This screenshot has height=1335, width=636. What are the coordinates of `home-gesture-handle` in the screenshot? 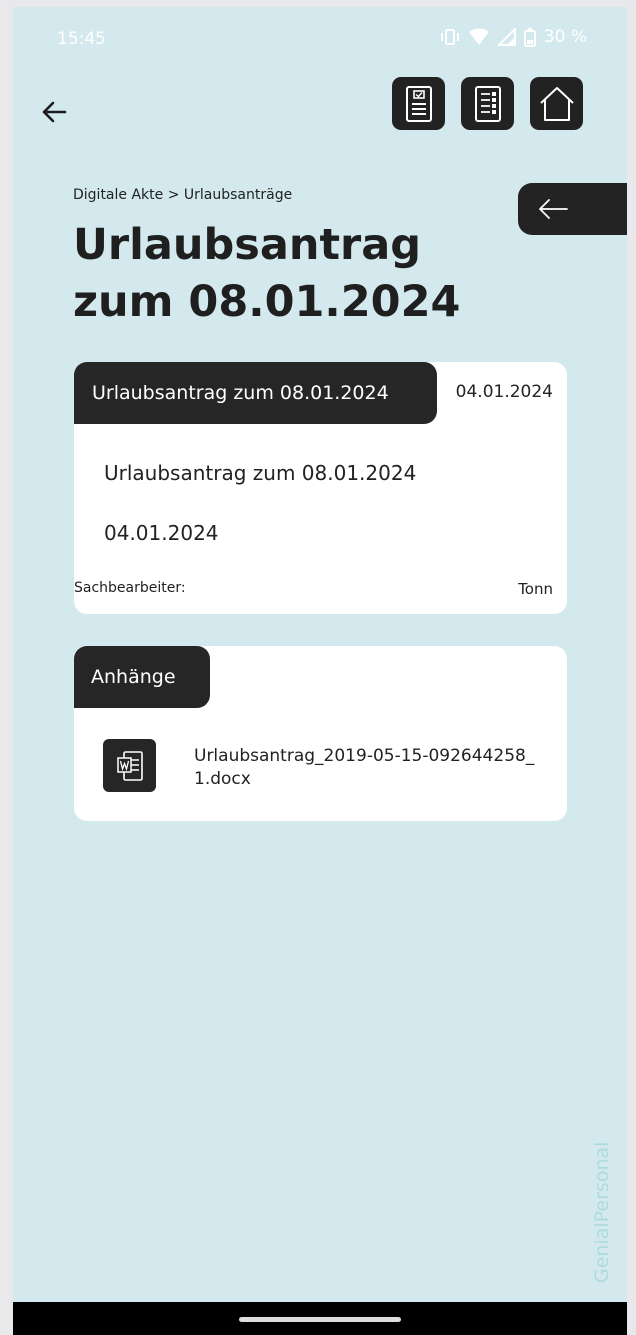 It's located at (320, 1319).